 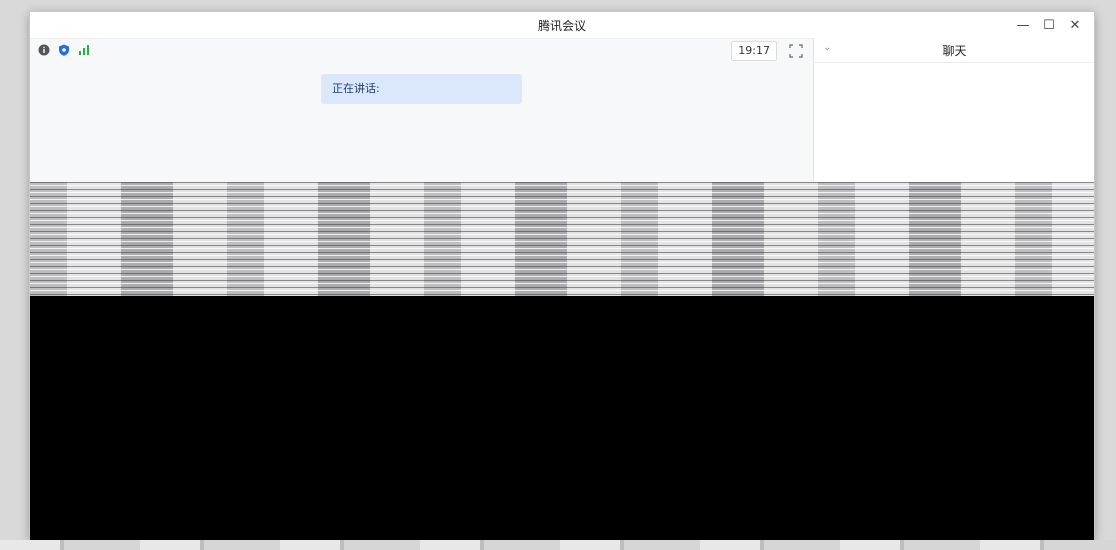 I want to click on maximize-button: ☐, so click(x=1049, y=25).